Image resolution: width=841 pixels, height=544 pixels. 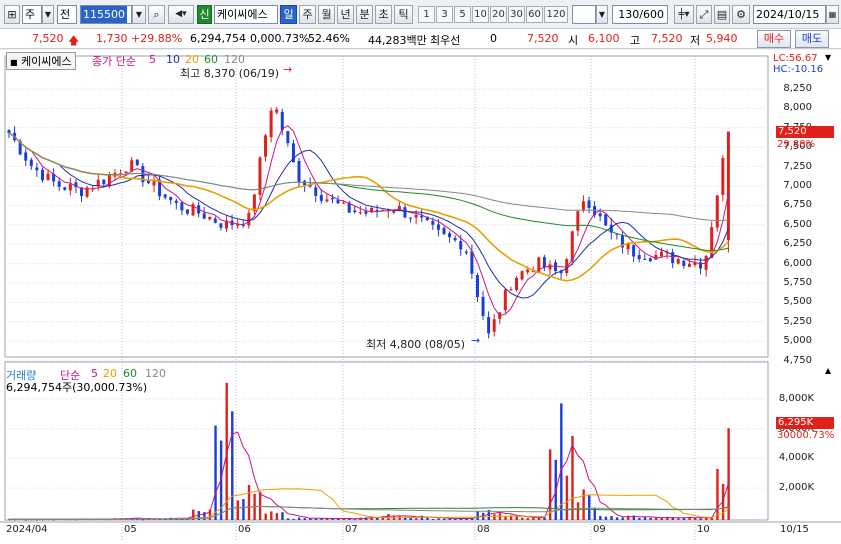 What do you see at coordinates (640, 14) in the screenshot?
I see `count-field: 130/600` at bounding box center [640, 14].